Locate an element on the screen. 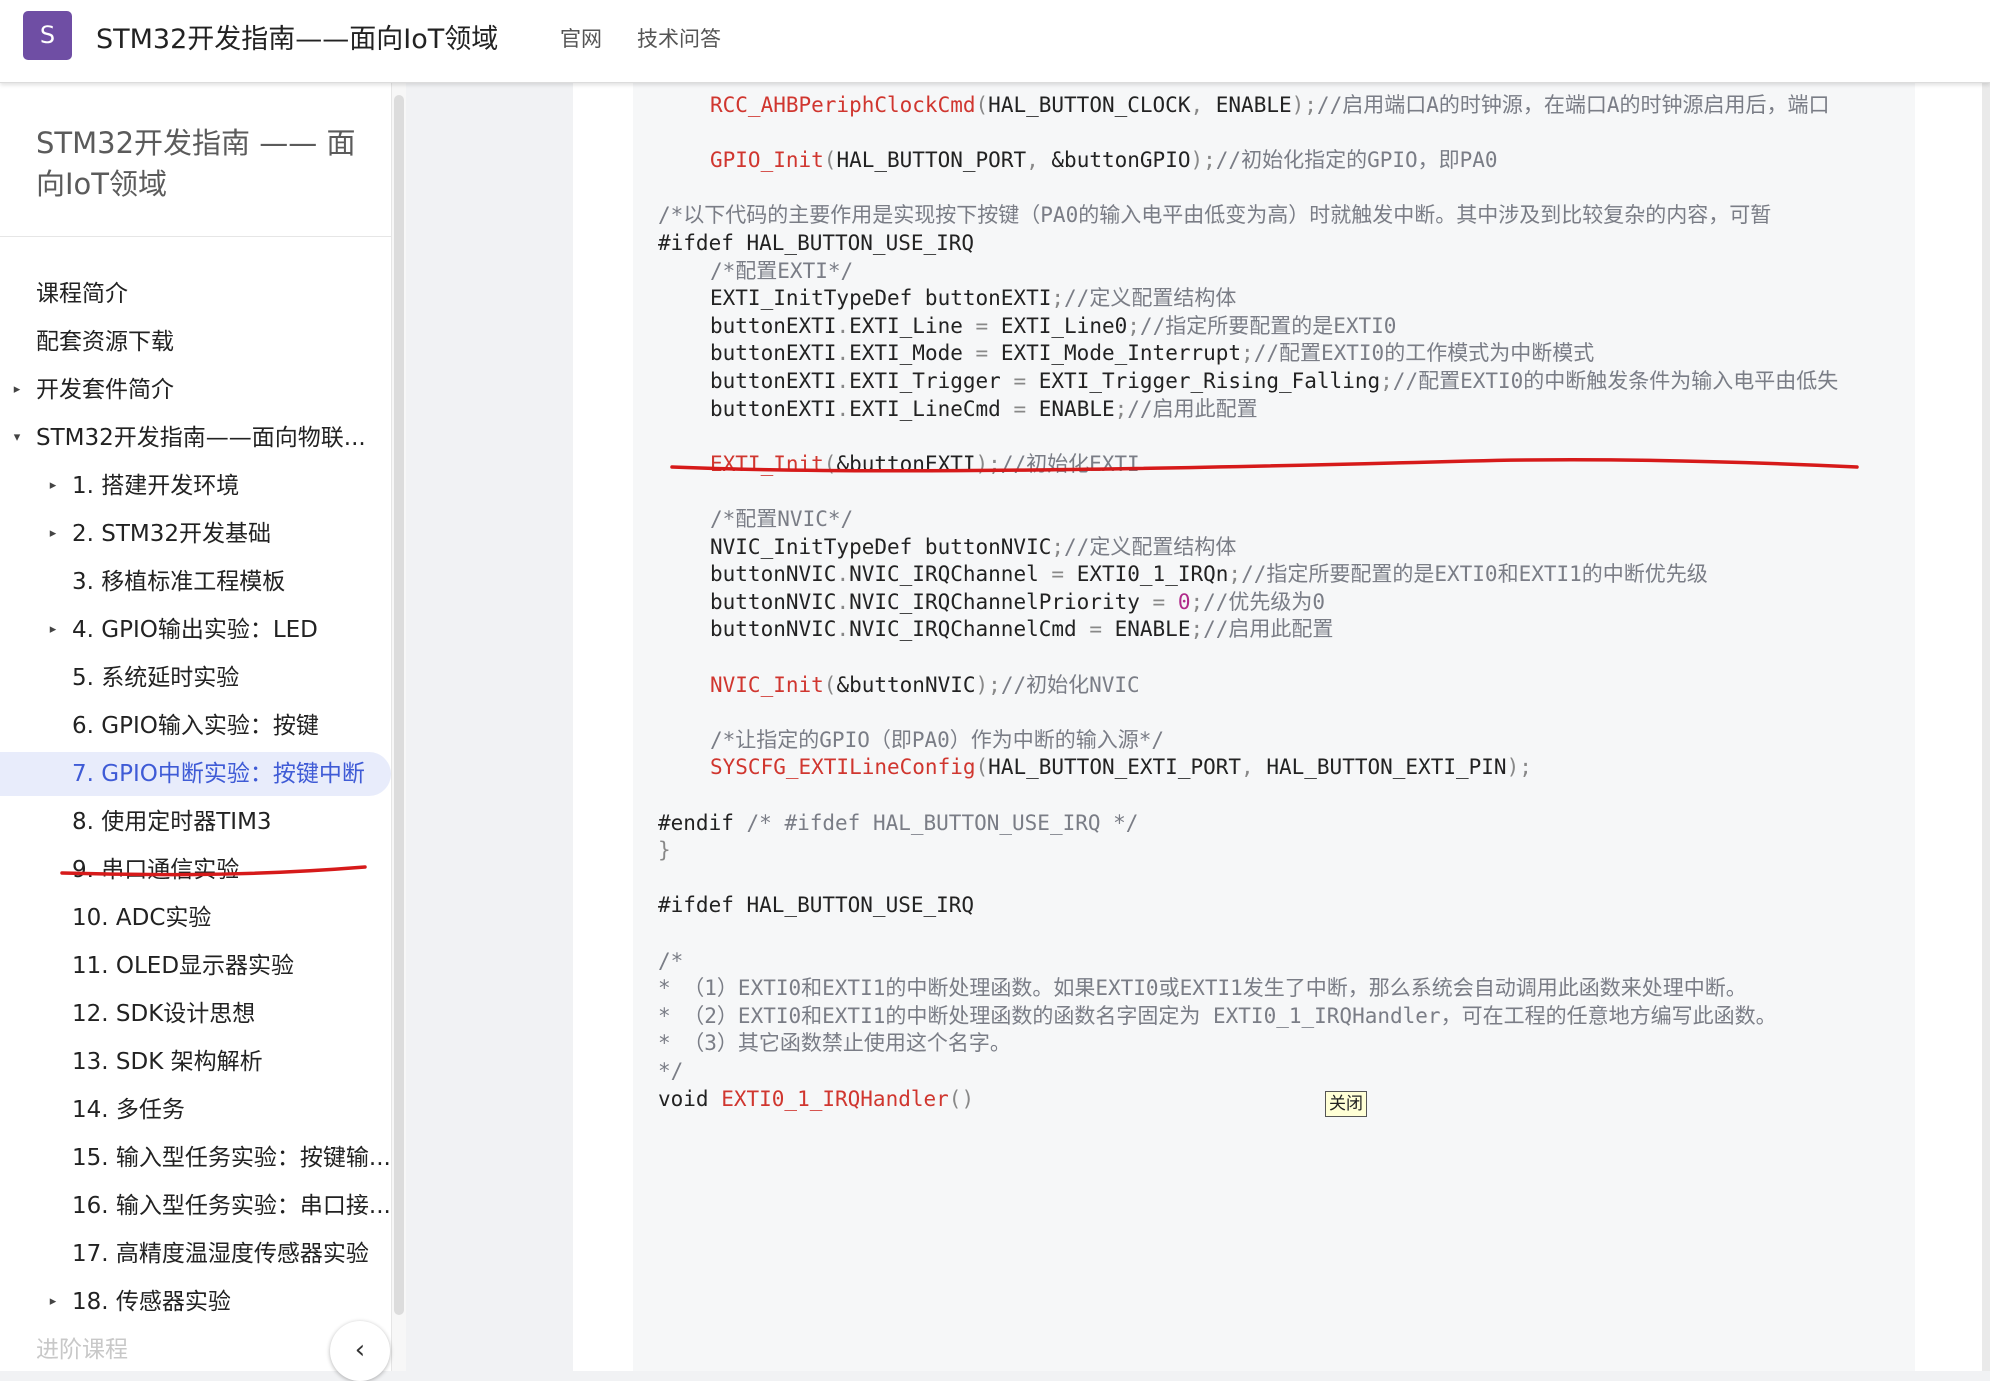 Image resolution: width=1990 pixels, height=1381 pixels. code-token: EXTI_Trigger_Rising_Falling is located at coordinates (1209, 381).